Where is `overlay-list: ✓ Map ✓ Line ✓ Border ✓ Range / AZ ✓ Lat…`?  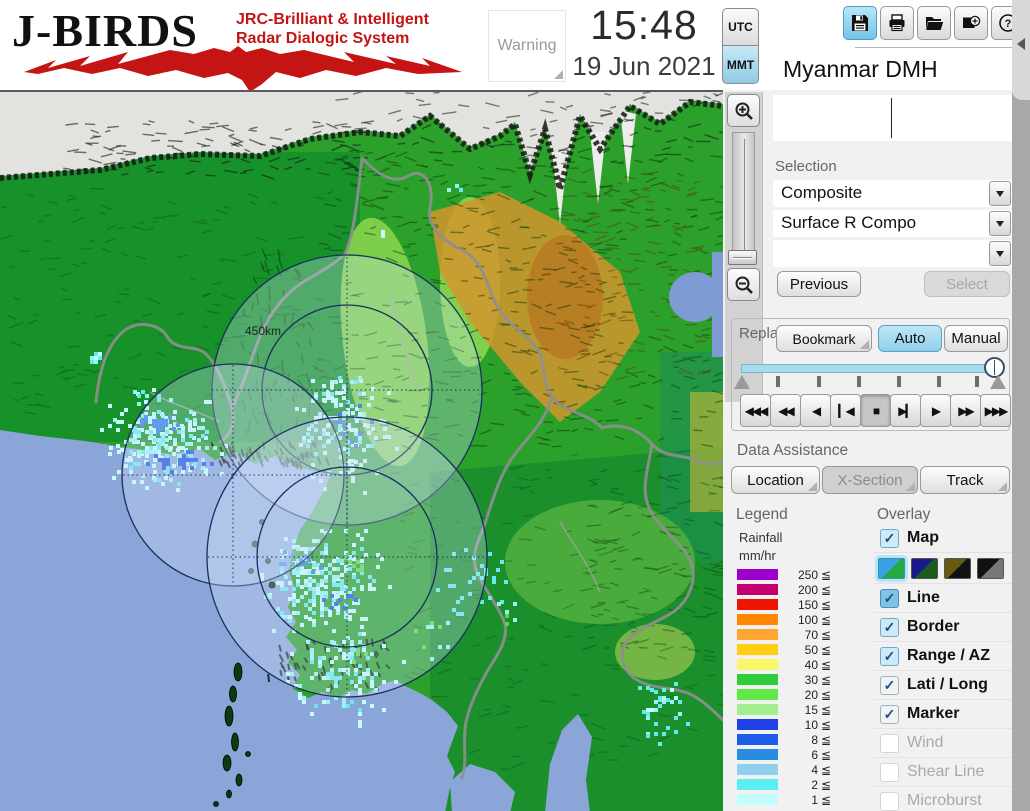
overlay-list: ✓ Map ✓ Line ✓ Border ✓ Range / AZ ✓ Lat… is located at coordinates (943, 667).